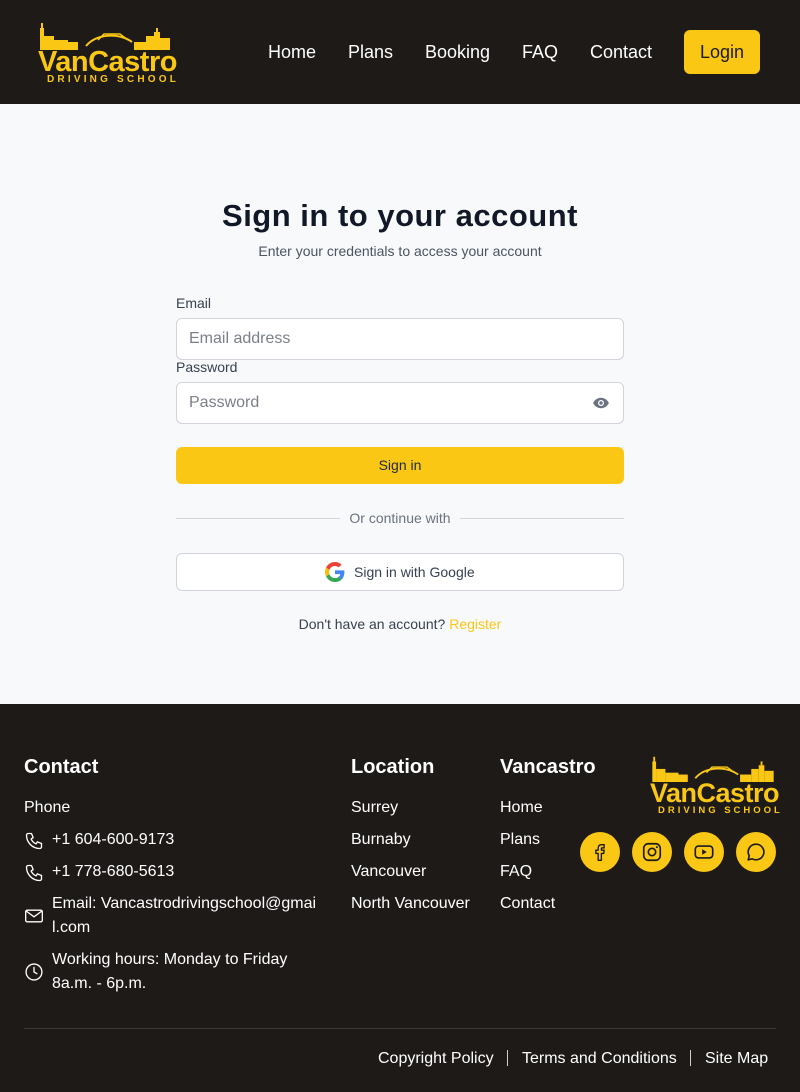  Describe the element at coordinates (381, 840) in the screenshot. I see `footer-location-burnaby: Burnaby` at that location.